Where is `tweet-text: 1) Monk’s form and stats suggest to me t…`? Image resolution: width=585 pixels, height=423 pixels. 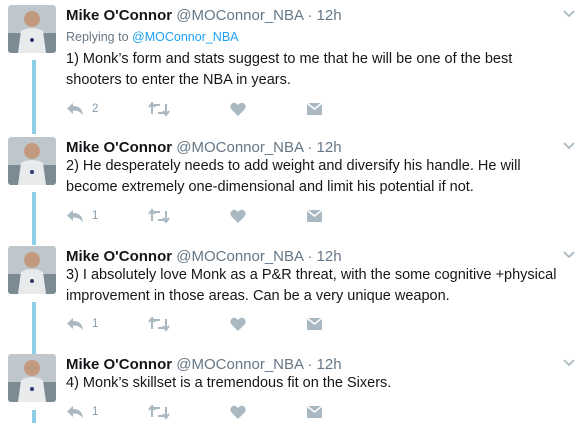 tweet-text: 1) Monk’s form and stats suggest to me t… is located at coordinates (289, 69).